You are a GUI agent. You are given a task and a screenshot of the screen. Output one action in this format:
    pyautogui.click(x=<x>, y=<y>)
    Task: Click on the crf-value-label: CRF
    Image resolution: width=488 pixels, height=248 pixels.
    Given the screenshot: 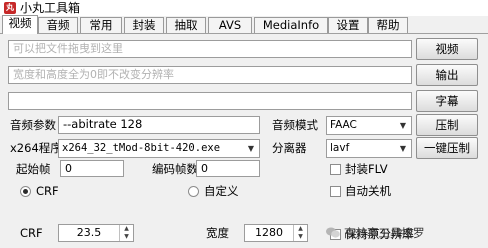 What is the action you would take?
    pyautogui.click(x=31, y=233)
    